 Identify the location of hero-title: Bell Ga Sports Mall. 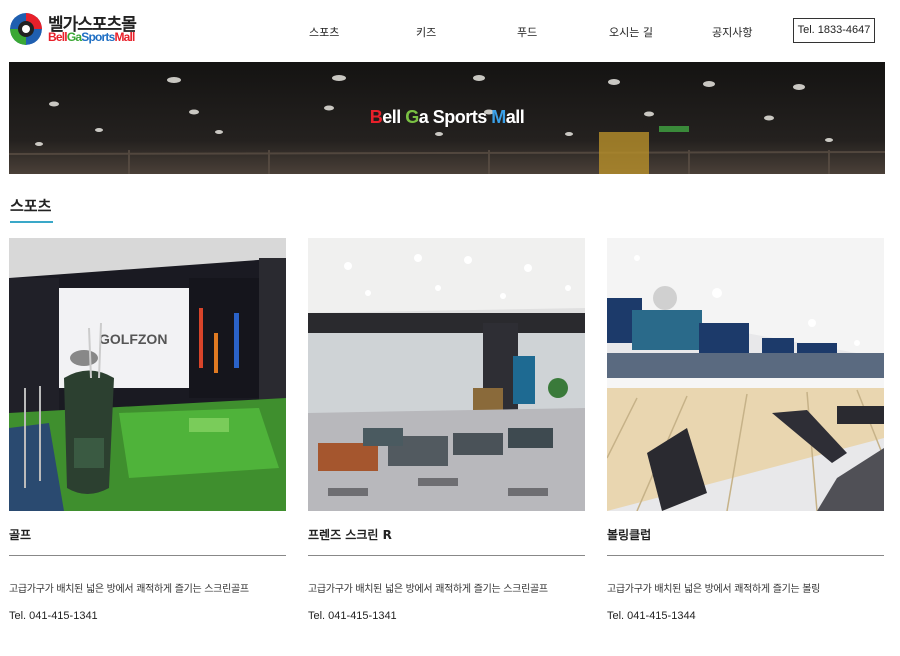
(447, 117).